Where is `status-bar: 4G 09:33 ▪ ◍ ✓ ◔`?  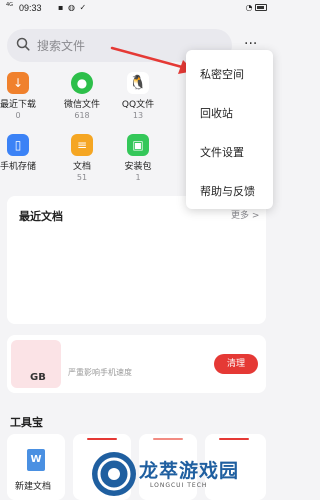
status-bar: 4G 09:33 ▪ ◍ ✓ ◔ is located at coordinates (136, 8).